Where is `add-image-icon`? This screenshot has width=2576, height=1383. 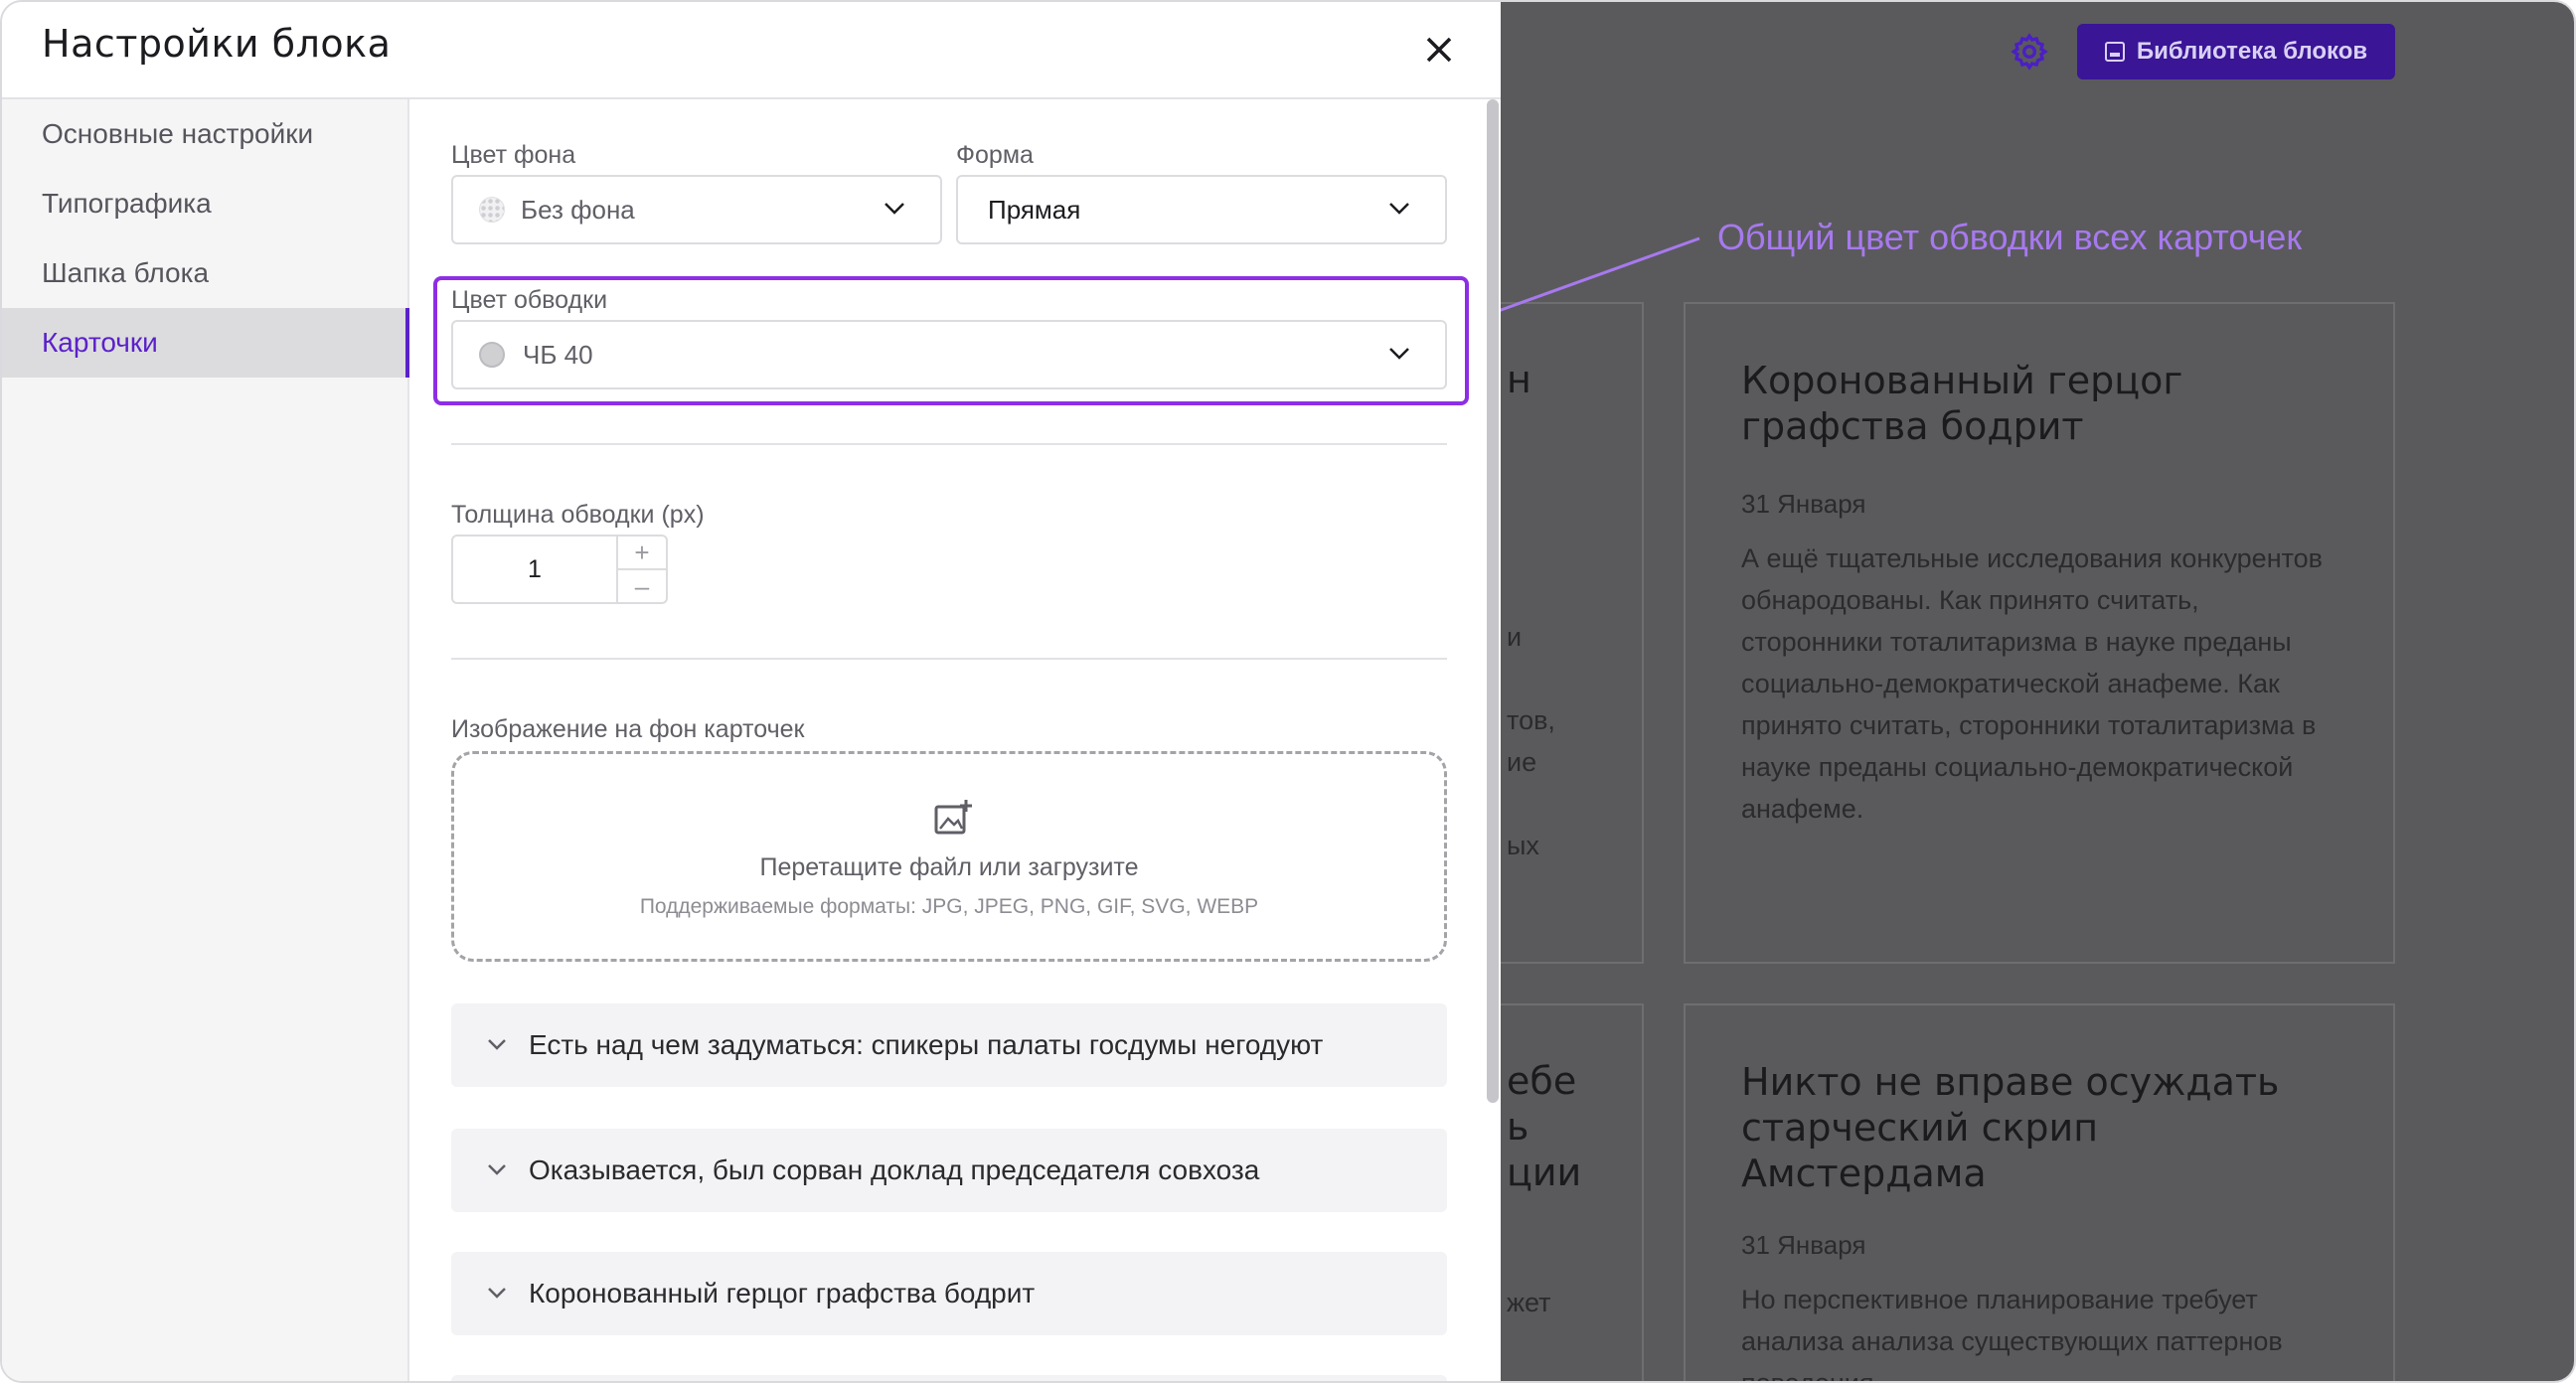
add-image-icon is located at coordinates (953, 818).